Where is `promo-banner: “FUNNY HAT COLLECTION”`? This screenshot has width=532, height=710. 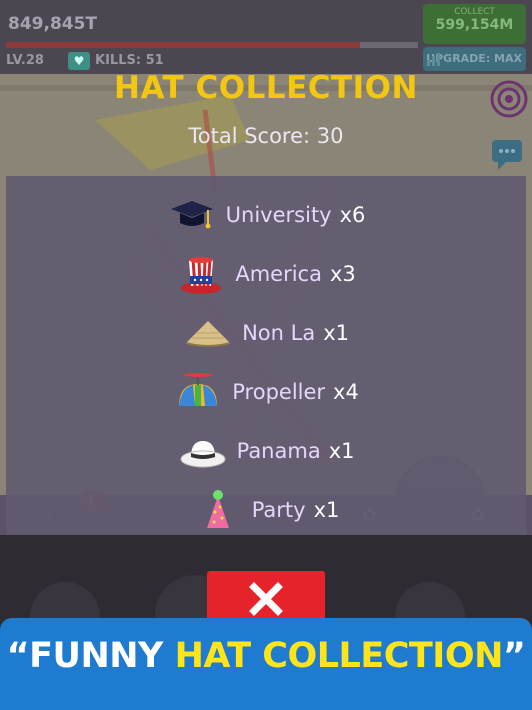 promo-banner: “FUNNY HAT COLLECTION” is located at coordinates (266, 664).